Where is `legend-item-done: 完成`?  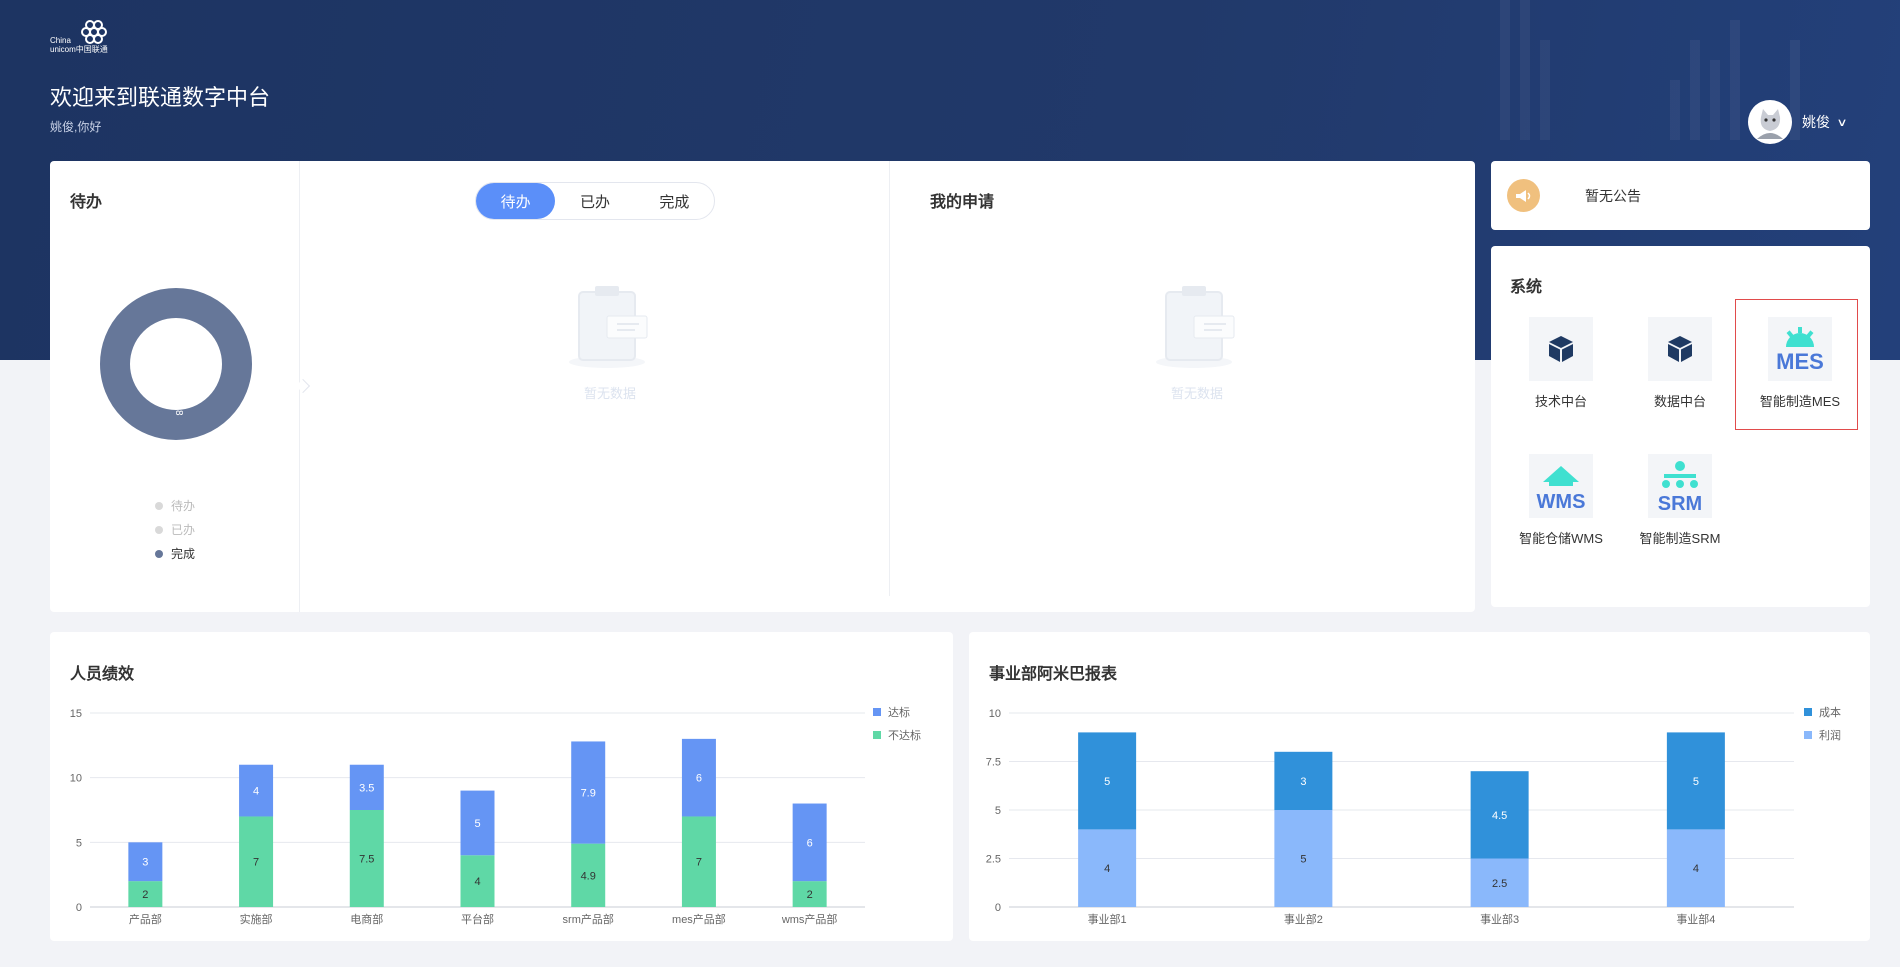 legend-item-done: 完成 is located at coordinates (175, 553).